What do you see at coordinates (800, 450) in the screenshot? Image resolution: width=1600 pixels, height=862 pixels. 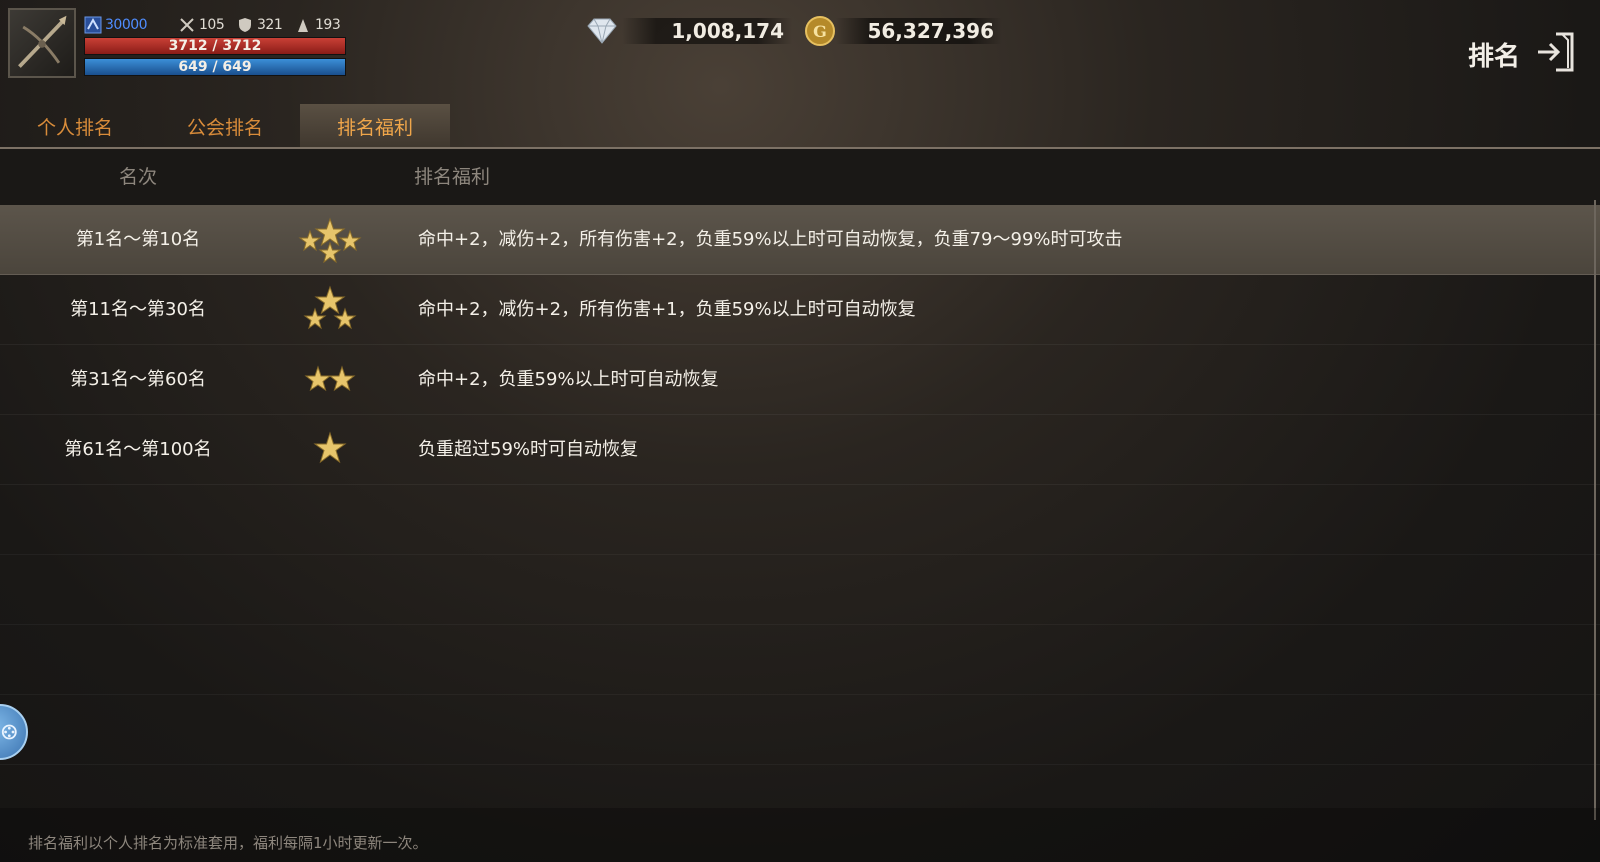 I see `table-row: 第61名～第100名 负重超过59%时可自动恢复` at bounding box center [800, 450].